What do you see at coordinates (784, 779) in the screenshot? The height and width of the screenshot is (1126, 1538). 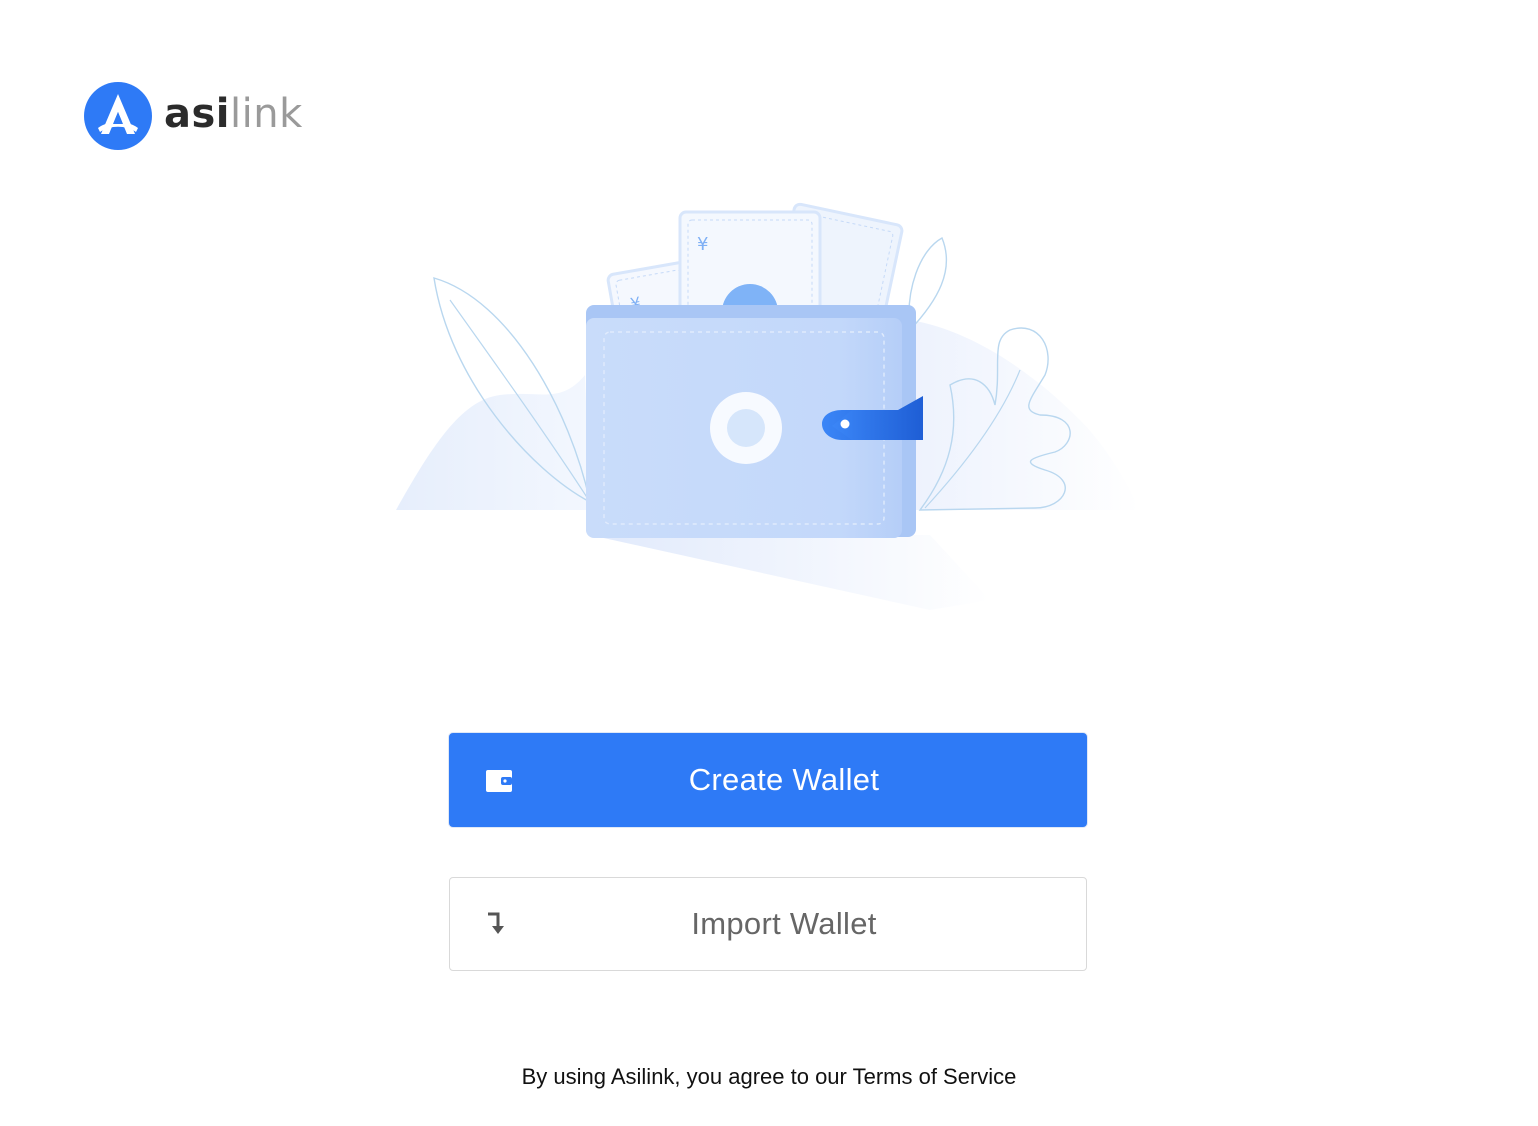 I see `create-wallet-label: Create Wallet` at bounding box center [784, 779].